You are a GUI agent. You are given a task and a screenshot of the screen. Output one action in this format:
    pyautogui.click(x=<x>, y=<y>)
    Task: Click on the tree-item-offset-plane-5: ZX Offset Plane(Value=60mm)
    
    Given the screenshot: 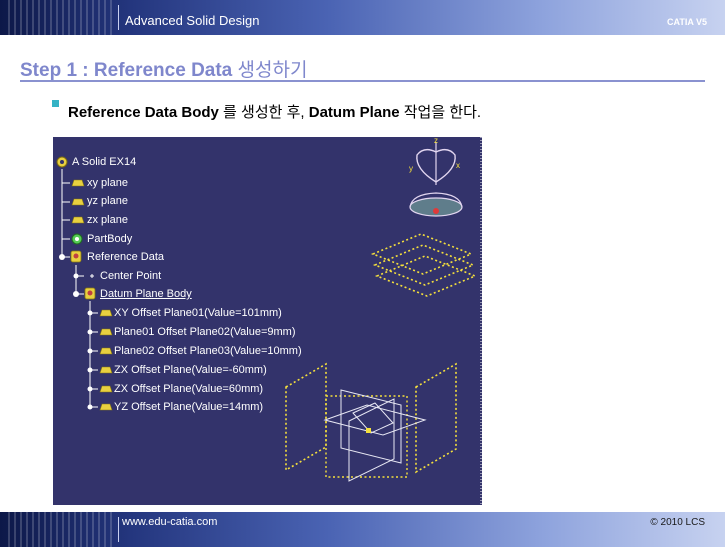 What is the action you would take?
    pyautogui.click(x=188, y=389)
    